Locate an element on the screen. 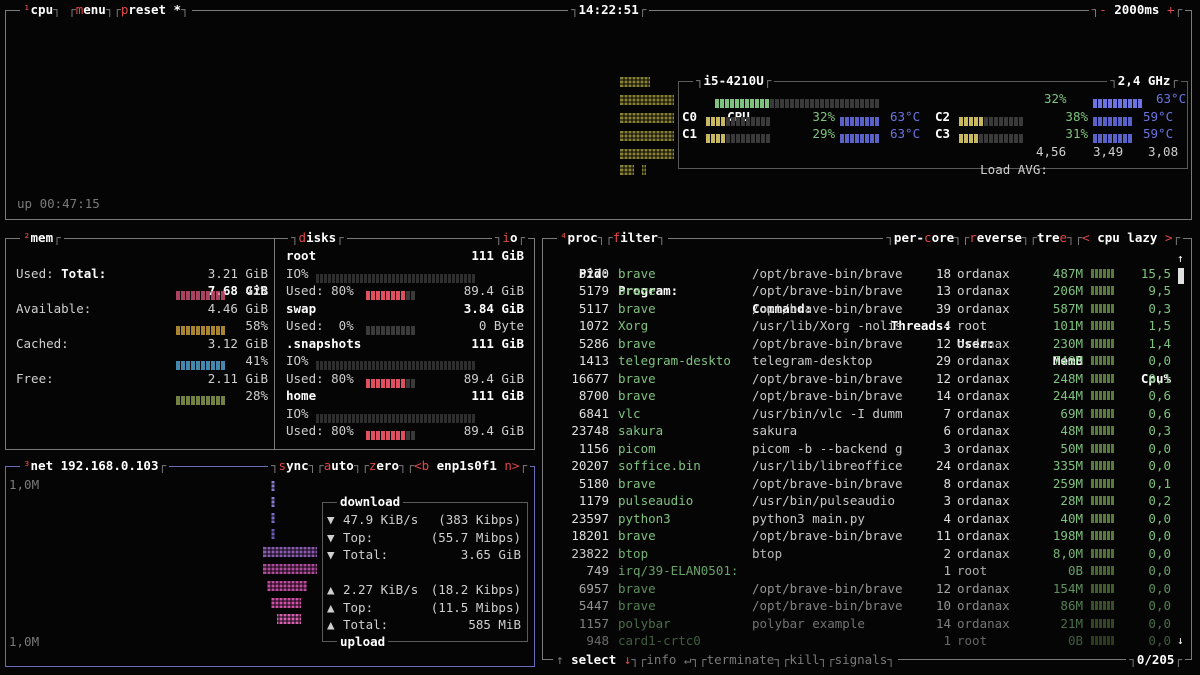 The image size is (1200, 675). net-stat-label: 47.9 KiB/s is located at coordinates (381, 519).